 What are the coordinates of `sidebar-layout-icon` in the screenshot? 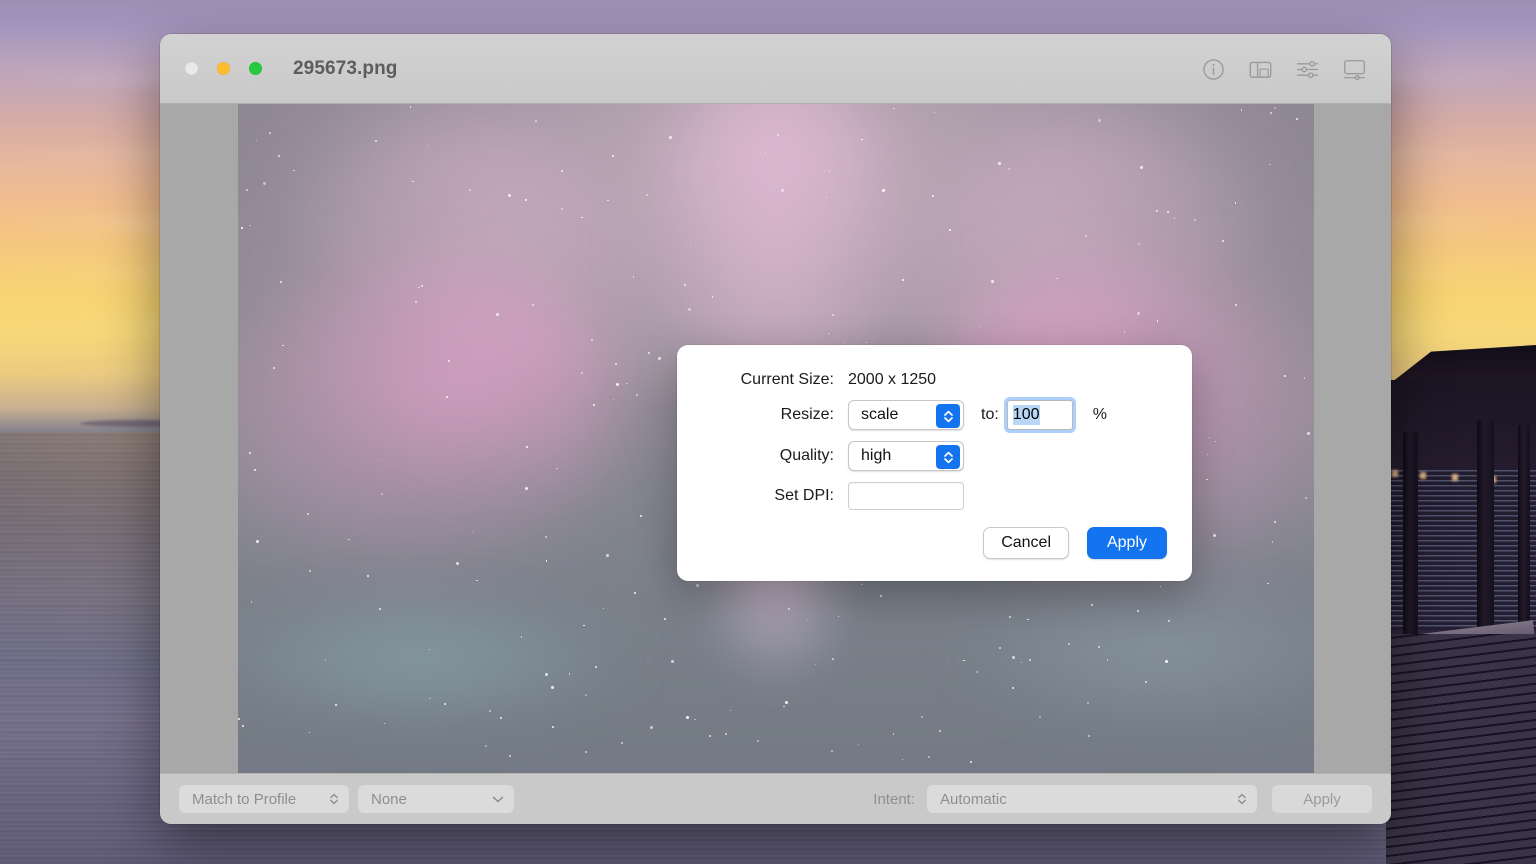 It's located at (1260, 69).